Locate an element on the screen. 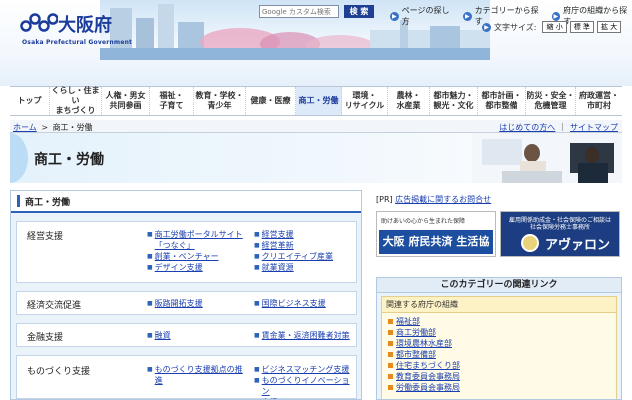 This screenshot has height=400, width=632. category-panel-header: 商工・労働 is located at coordinates (186, 202).